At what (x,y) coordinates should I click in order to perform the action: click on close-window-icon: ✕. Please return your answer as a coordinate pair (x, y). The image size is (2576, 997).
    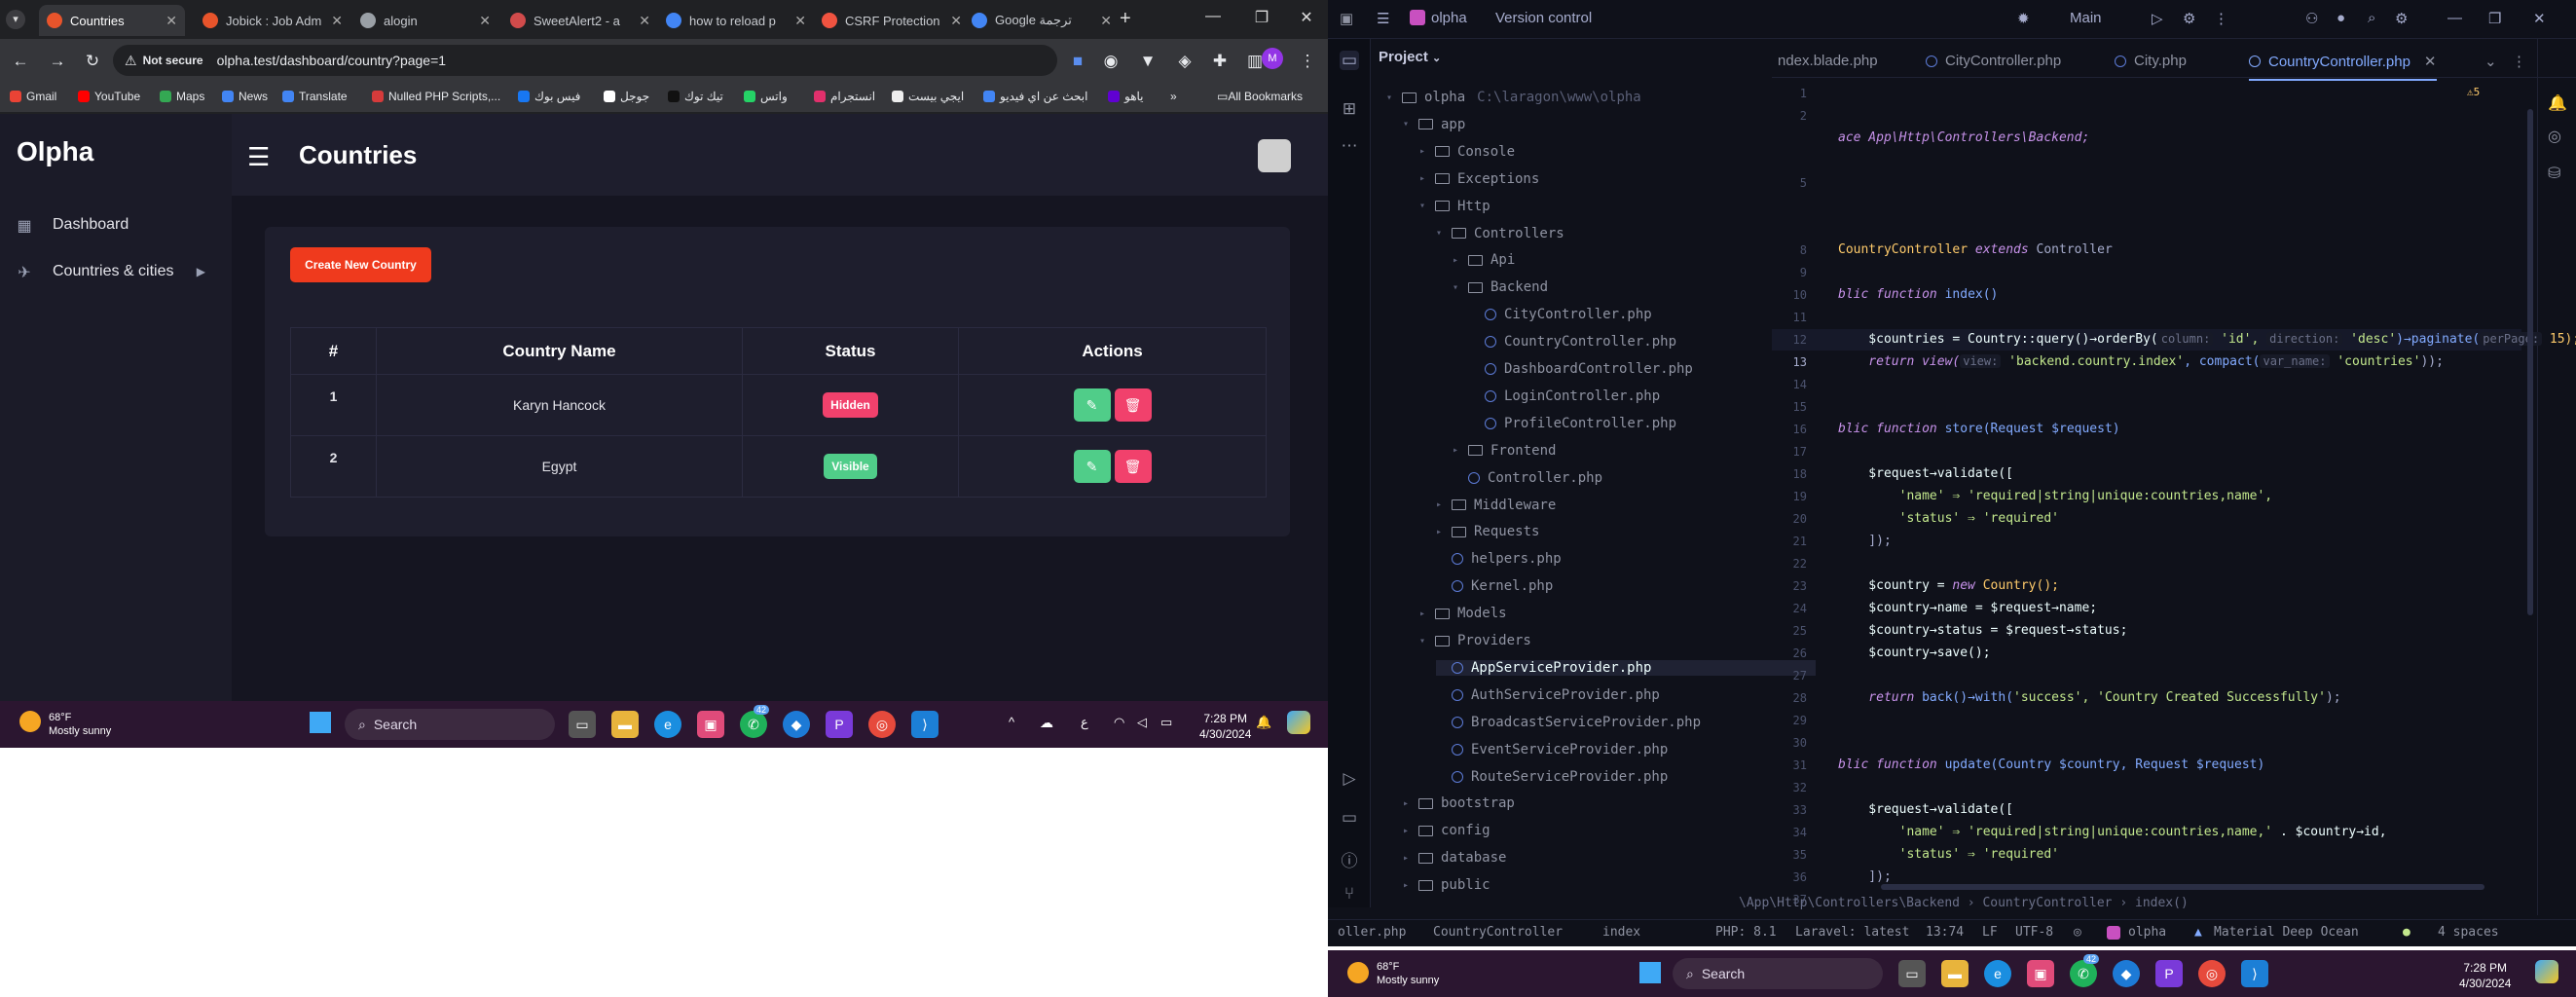
    Looking at the image, I should click on (2539, 18).